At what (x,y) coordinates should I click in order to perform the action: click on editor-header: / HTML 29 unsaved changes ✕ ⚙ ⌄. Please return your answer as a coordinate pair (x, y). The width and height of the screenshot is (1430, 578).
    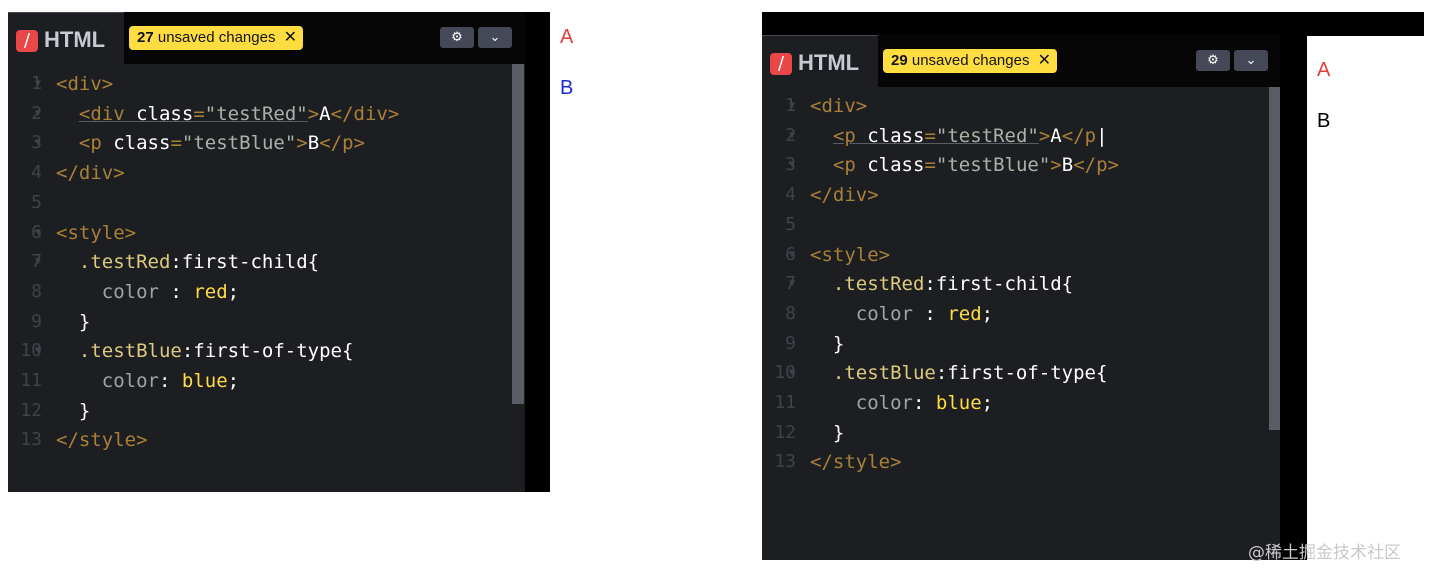
    Looking at the image, I should click on (1021, 61).